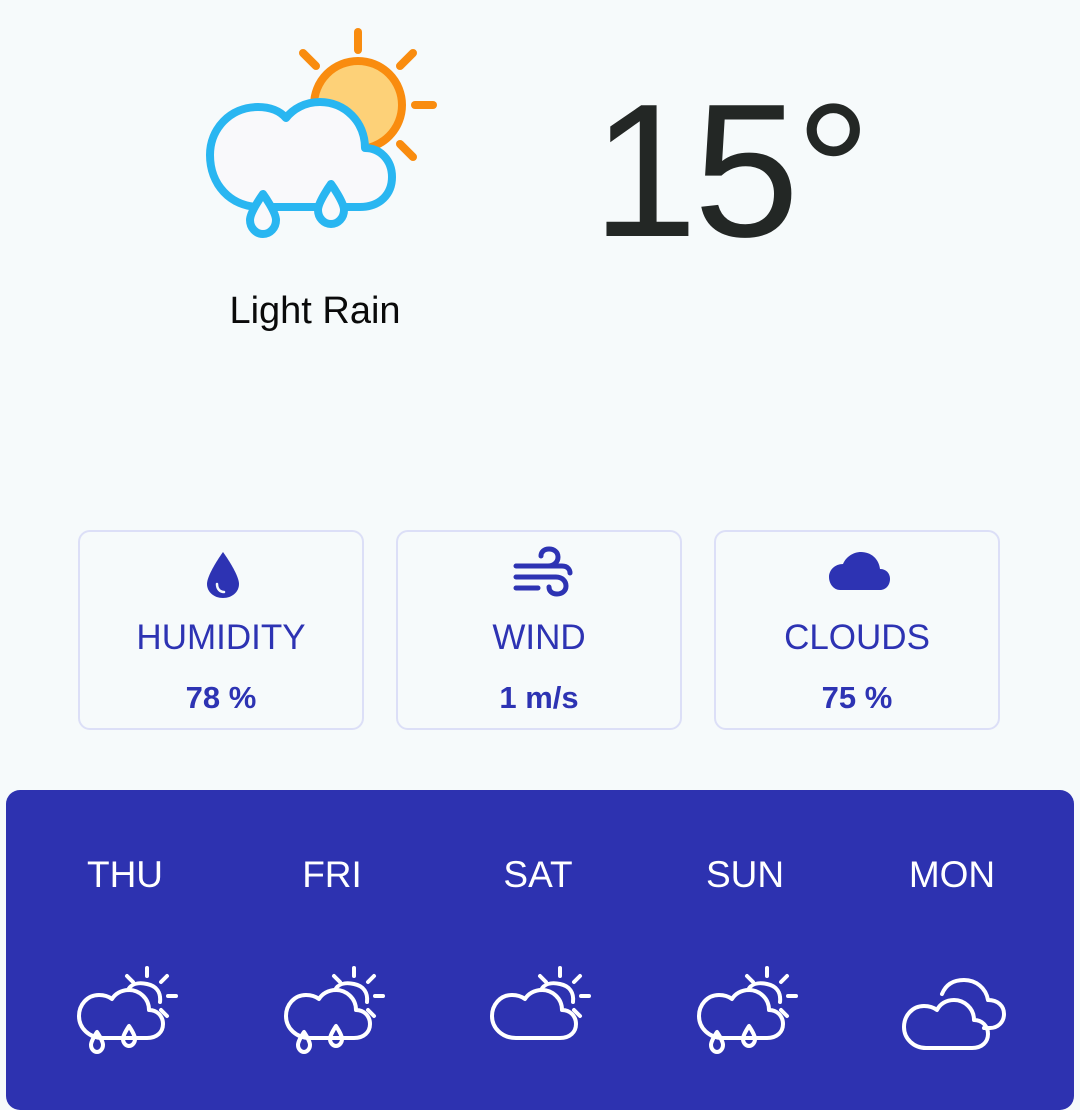 The height and width of the screenshot is (1110, 1080). Describe the element at coordinates (125, 874) in the screenshot. I see `forecast-day-name: THU` at that location.